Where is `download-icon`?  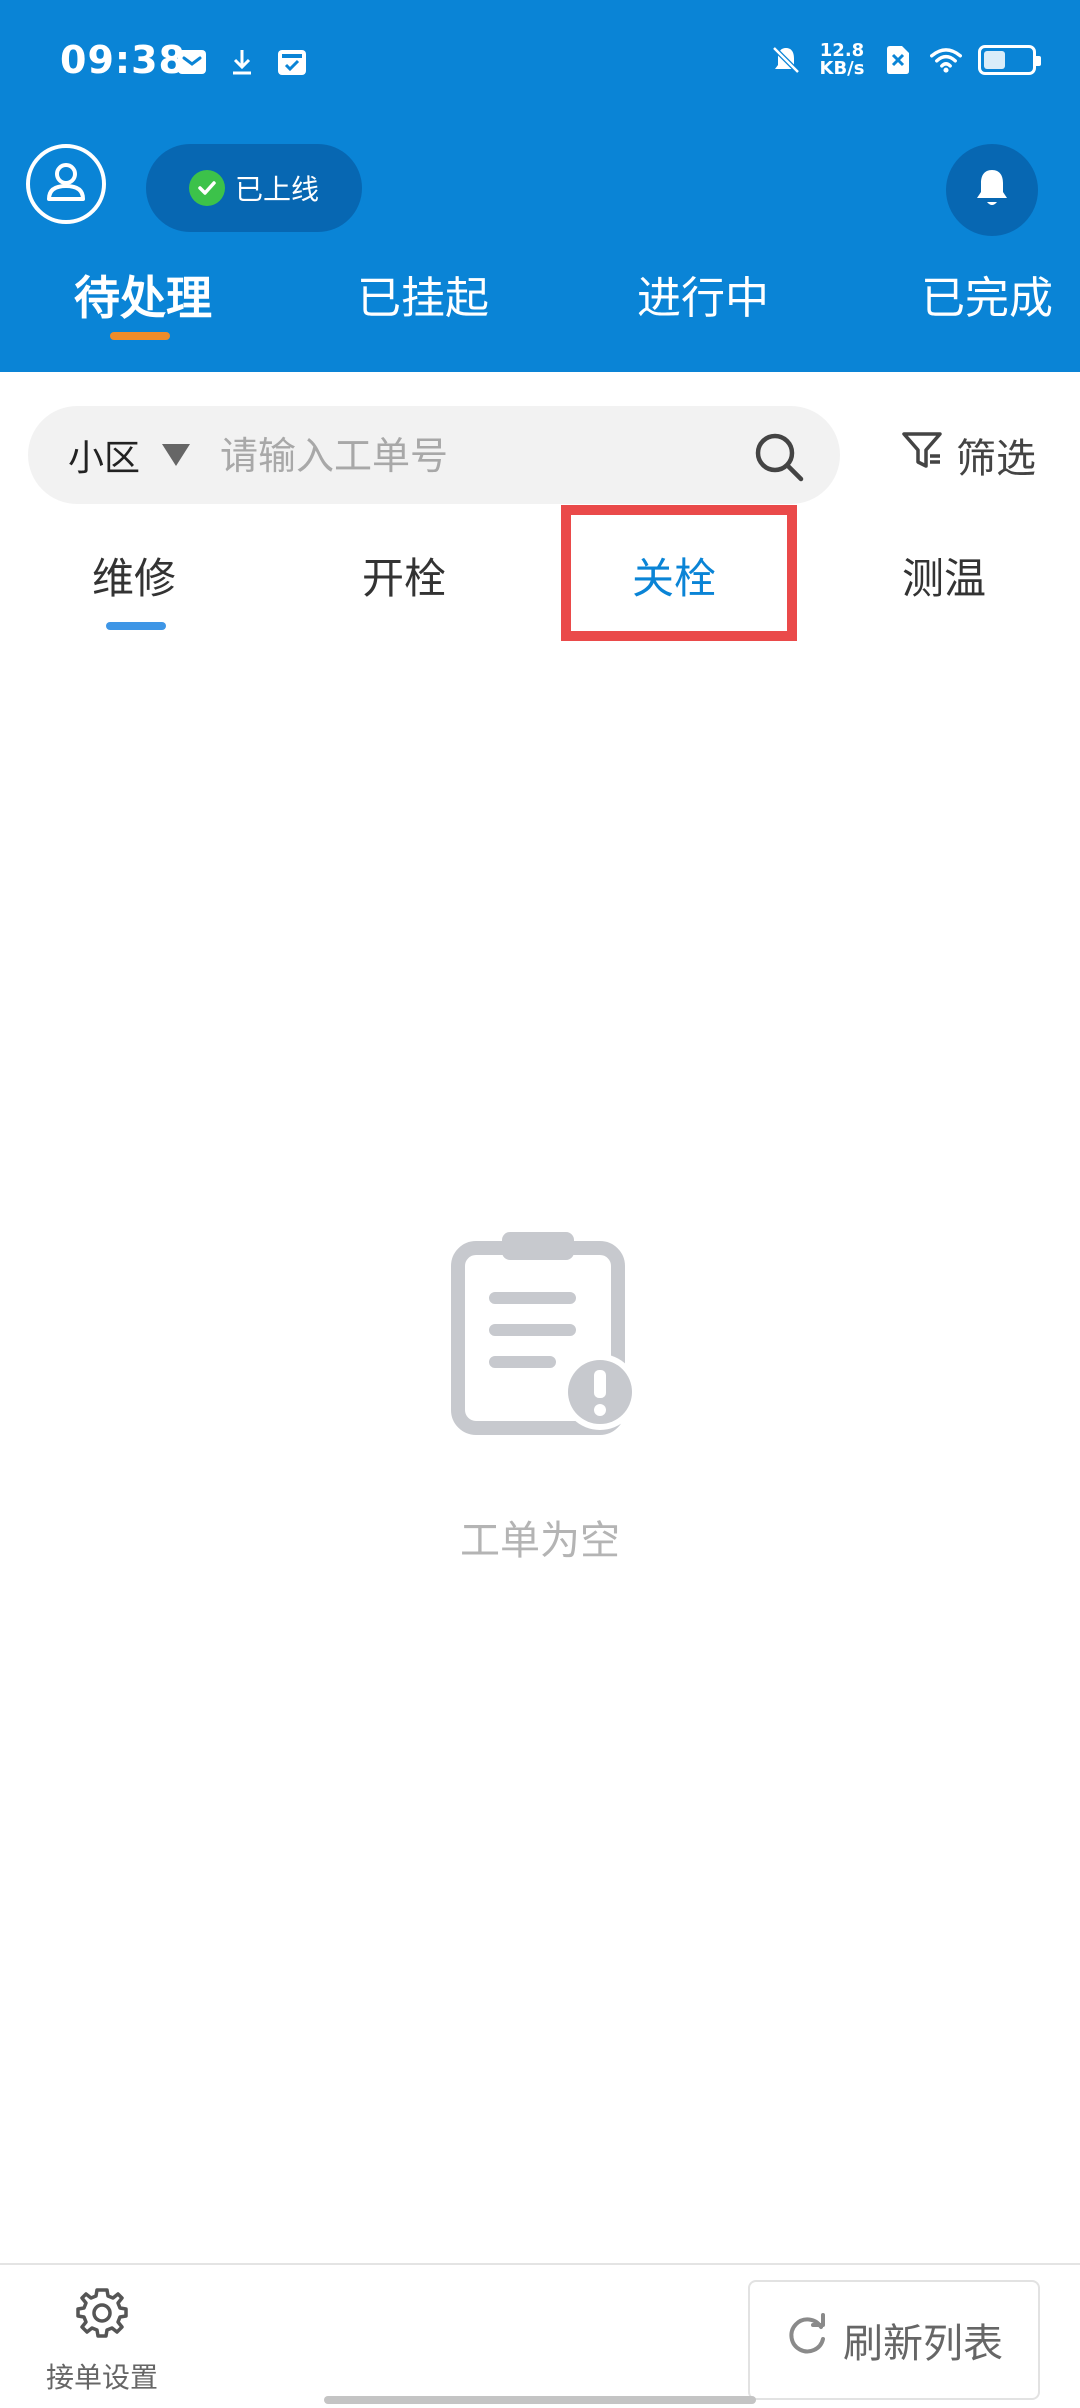 download-icon is located at coordinates (242, 62).